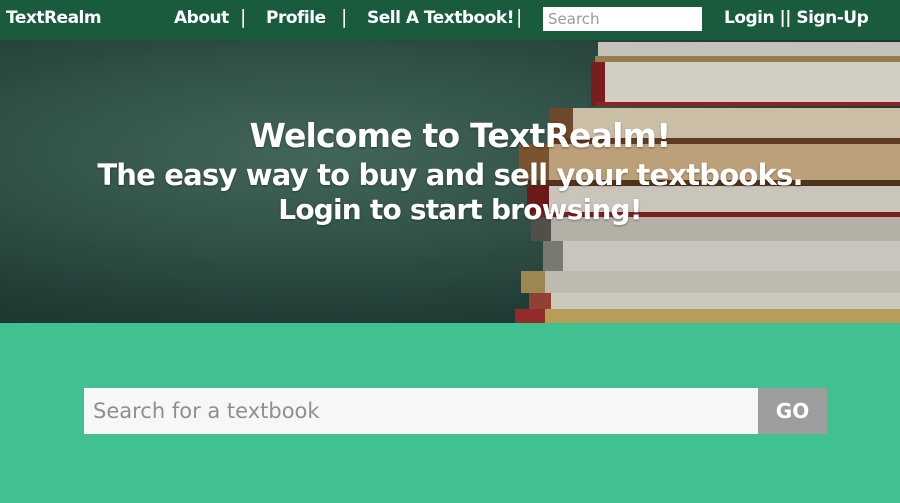 Image resolution: width=900 pixels, height=503 pixels. I want to click on hero-cta-text: Login to start browsing!, so click(460, 209).